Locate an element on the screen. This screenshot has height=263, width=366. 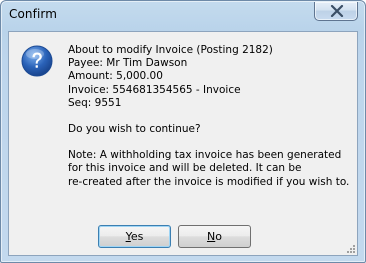
title-bar: Confirm is located at coordinates (183, 16).